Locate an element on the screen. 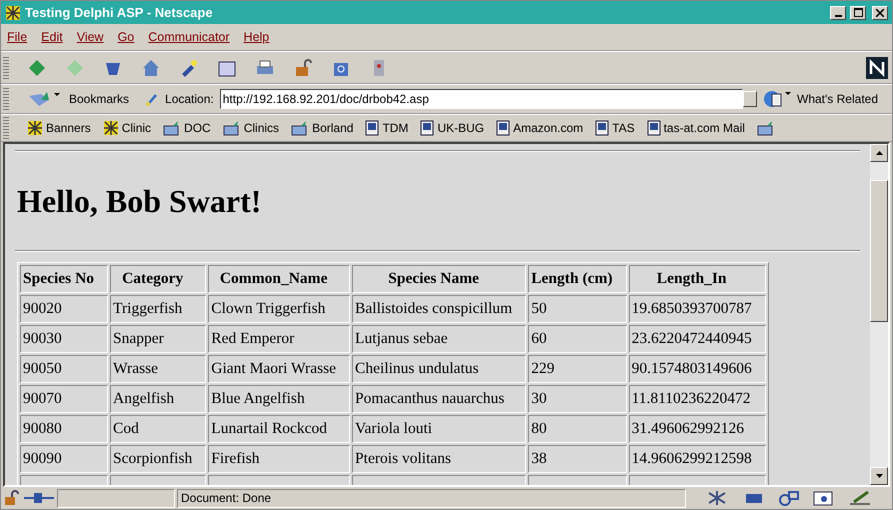 The height and width of the screenshot is (510, 893). table-cell: 90070 is located at coordinates (64, 399).